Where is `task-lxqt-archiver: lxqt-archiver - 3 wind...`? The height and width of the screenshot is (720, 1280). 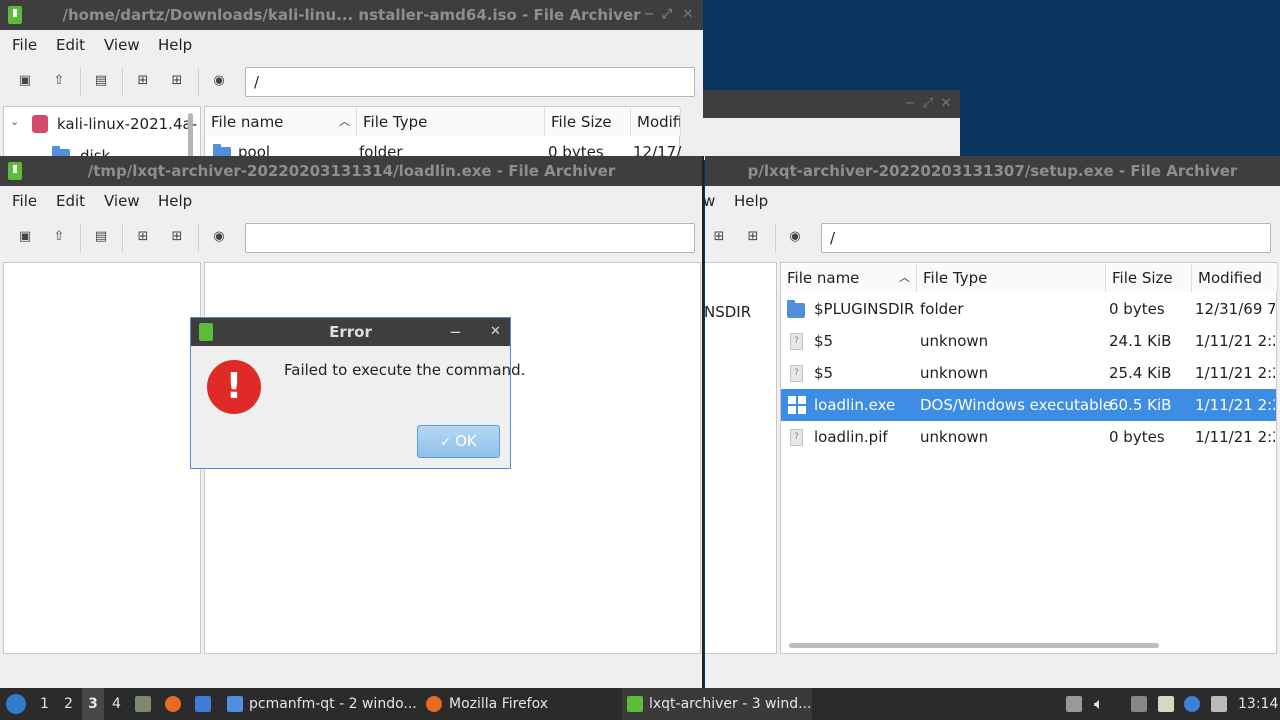
task-lxqt-archiver: lxqt-archiver - 3 wind... is located at coordinates (730, 704).